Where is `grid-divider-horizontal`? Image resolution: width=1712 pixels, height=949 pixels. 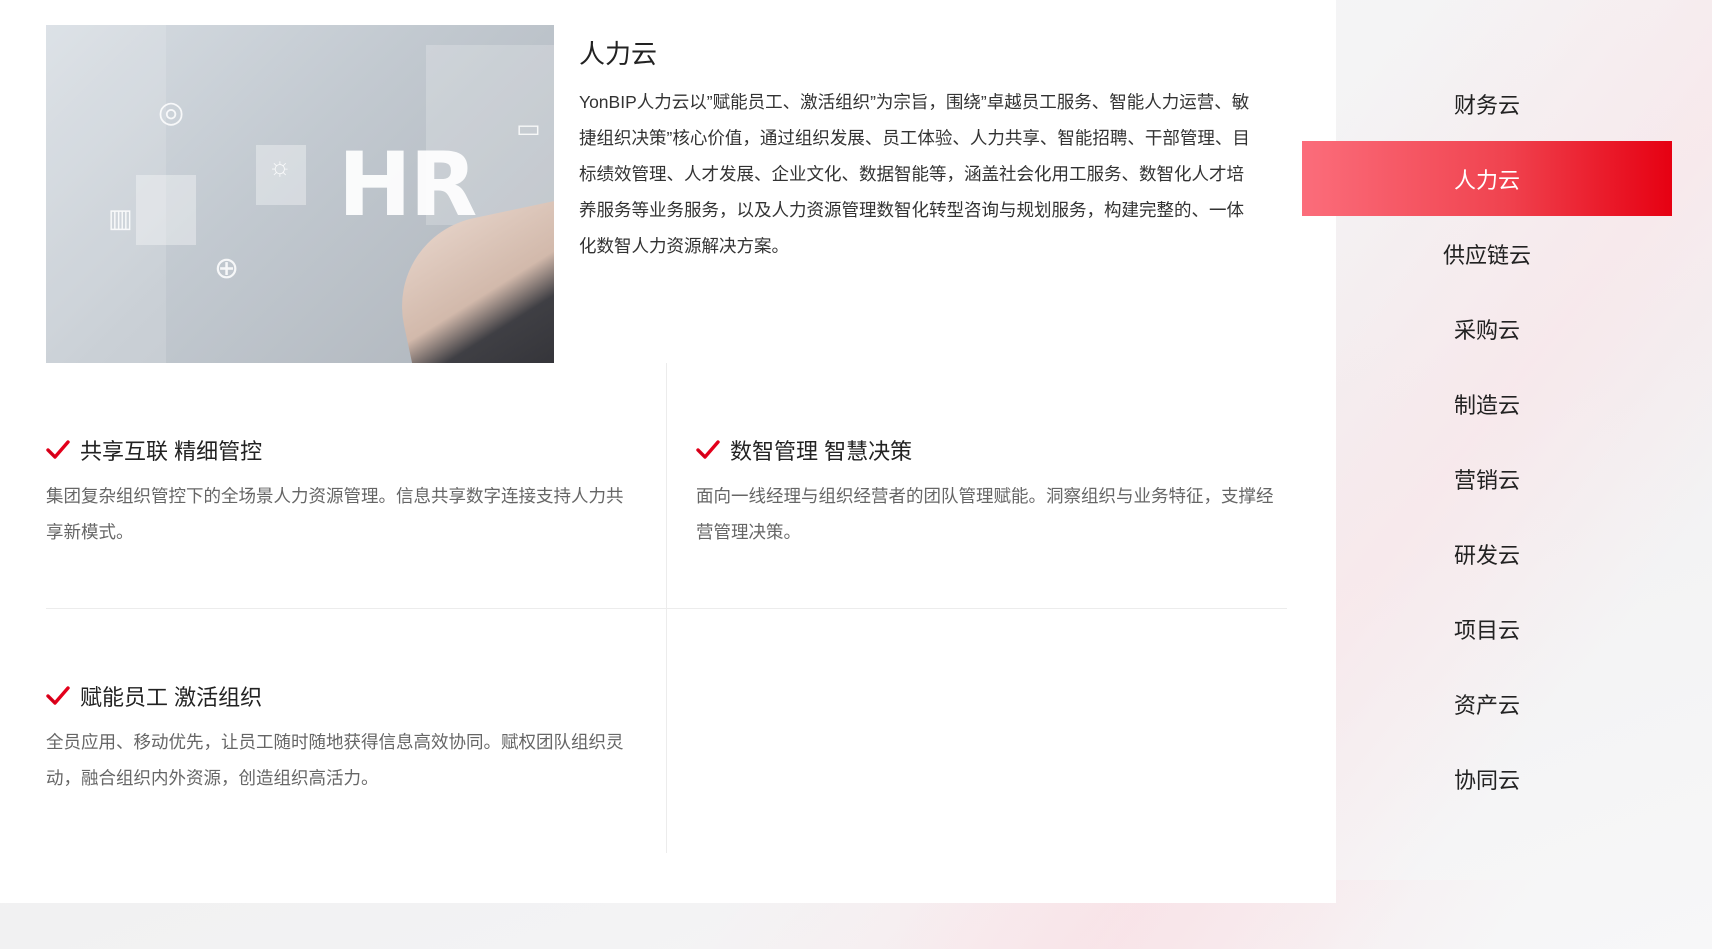 grid-divider-horizontal is located at coordinates (666, 608).